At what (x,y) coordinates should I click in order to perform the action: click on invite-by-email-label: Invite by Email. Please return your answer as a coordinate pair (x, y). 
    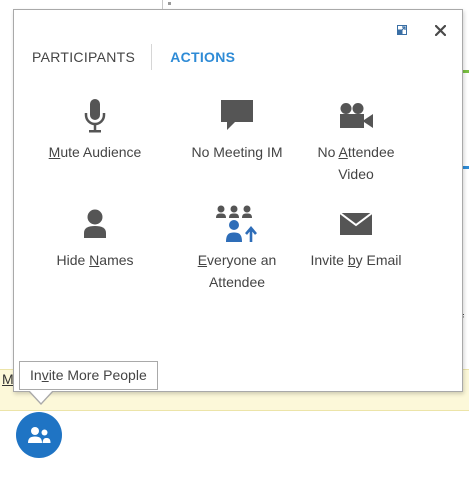
    Looking at the image, I should click on (356, 260).